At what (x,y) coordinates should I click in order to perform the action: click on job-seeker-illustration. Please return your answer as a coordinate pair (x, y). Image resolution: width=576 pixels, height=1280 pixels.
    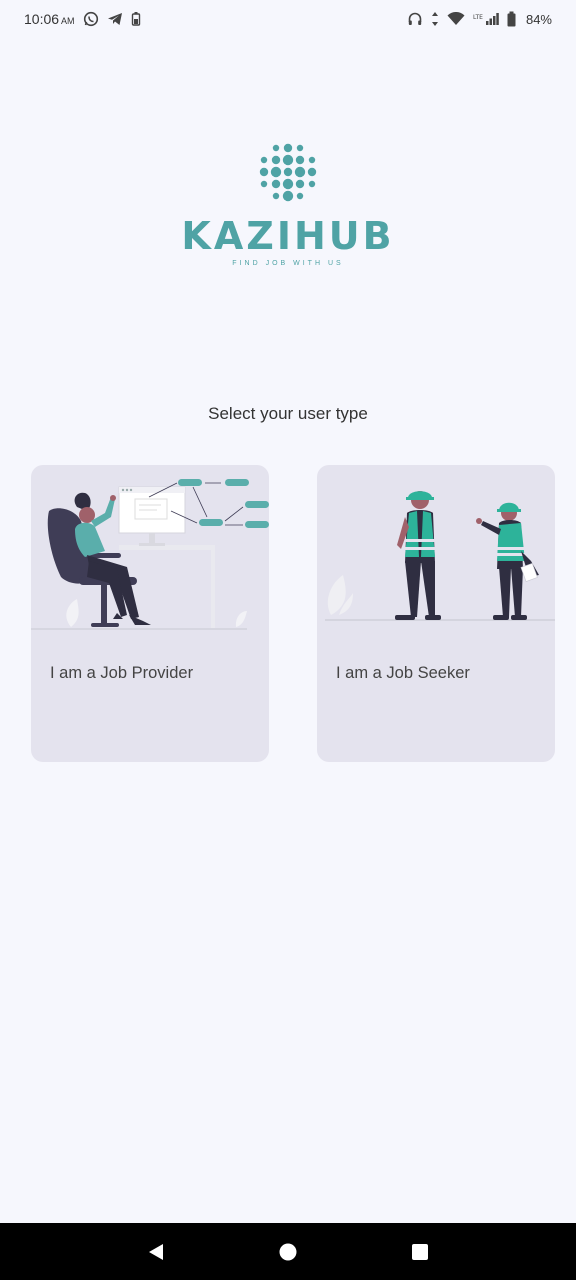
    Looking at the image, I should click on (440, 556).